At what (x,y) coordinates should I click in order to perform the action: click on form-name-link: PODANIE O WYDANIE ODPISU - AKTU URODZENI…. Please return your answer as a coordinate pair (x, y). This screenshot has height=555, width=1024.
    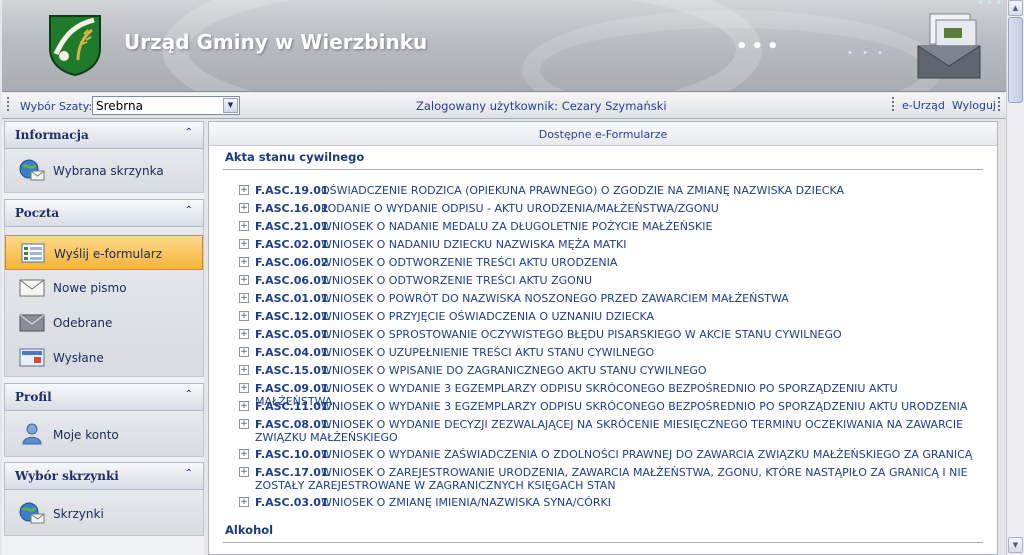
    Looking at the image, I should click on (615, 208).